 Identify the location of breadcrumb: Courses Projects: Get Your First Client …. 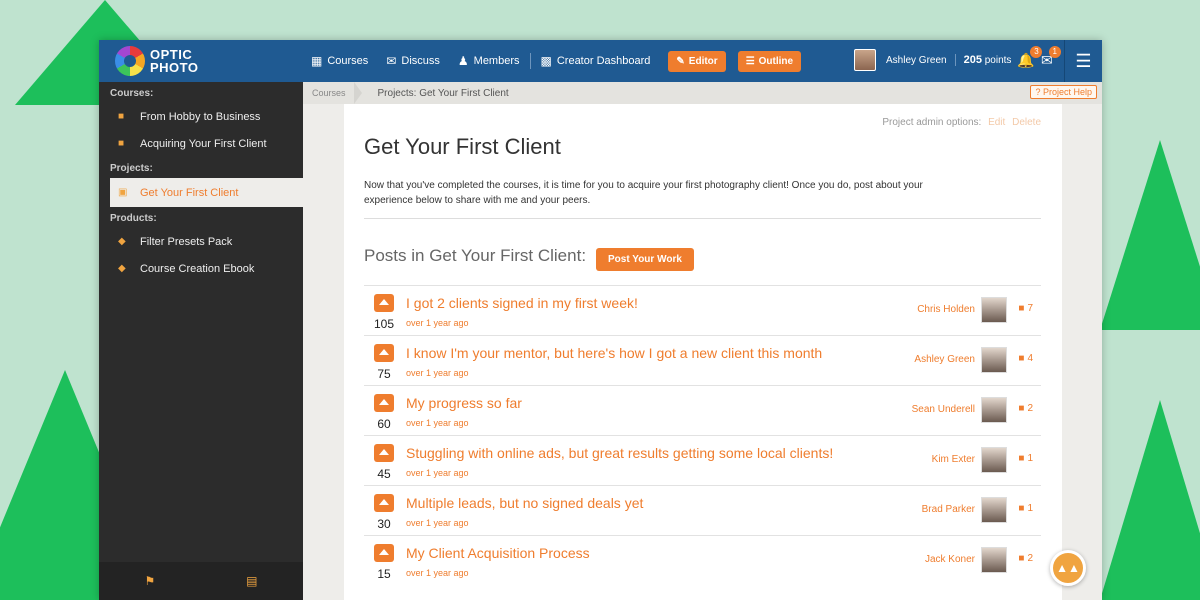
(702, 93).